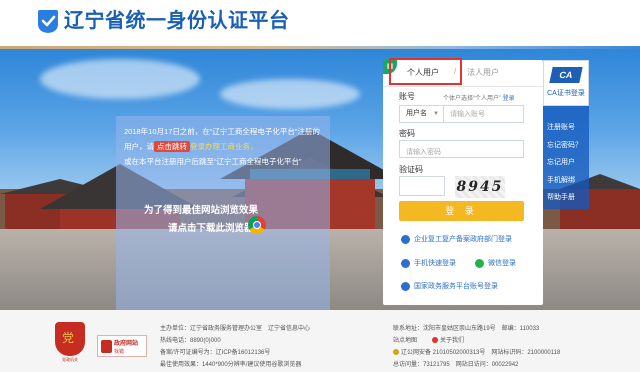  I want to click on login-button: 登 录, so click(461, 211).